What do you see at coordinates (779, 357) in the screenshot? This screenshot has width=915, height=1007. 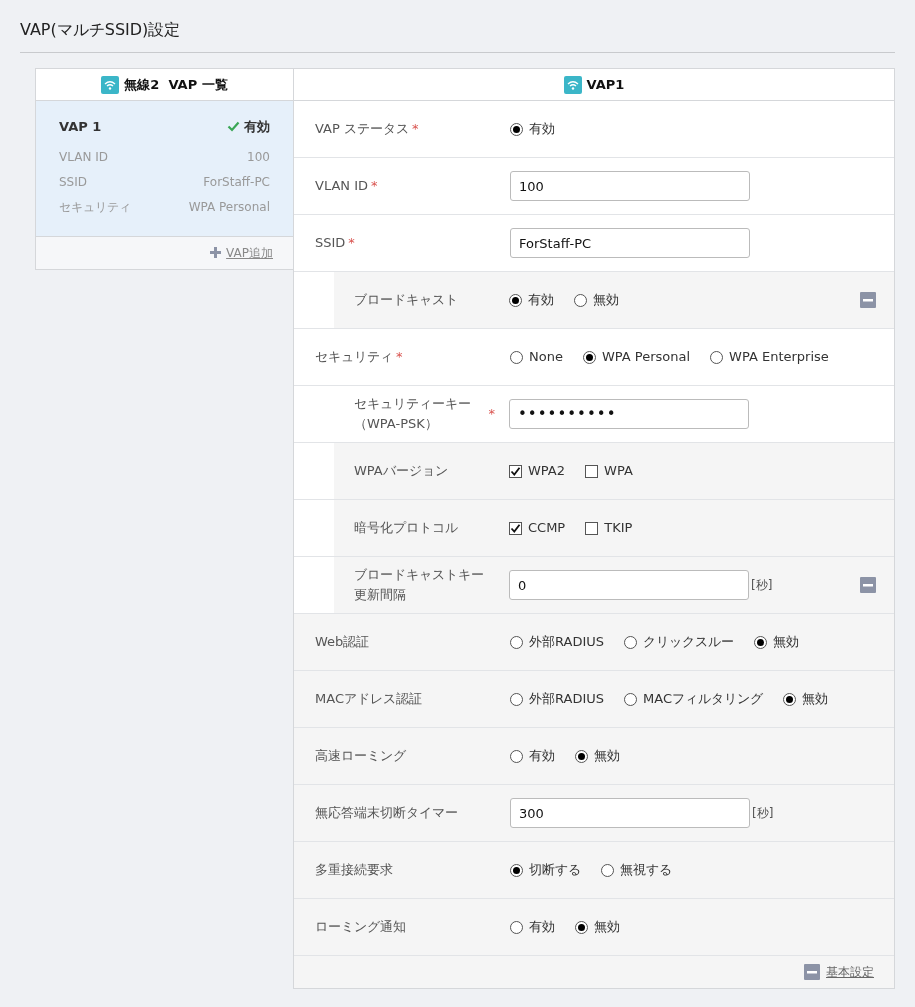 I see `option-label: WPA Enterprise` at bounding box center [779, 357].